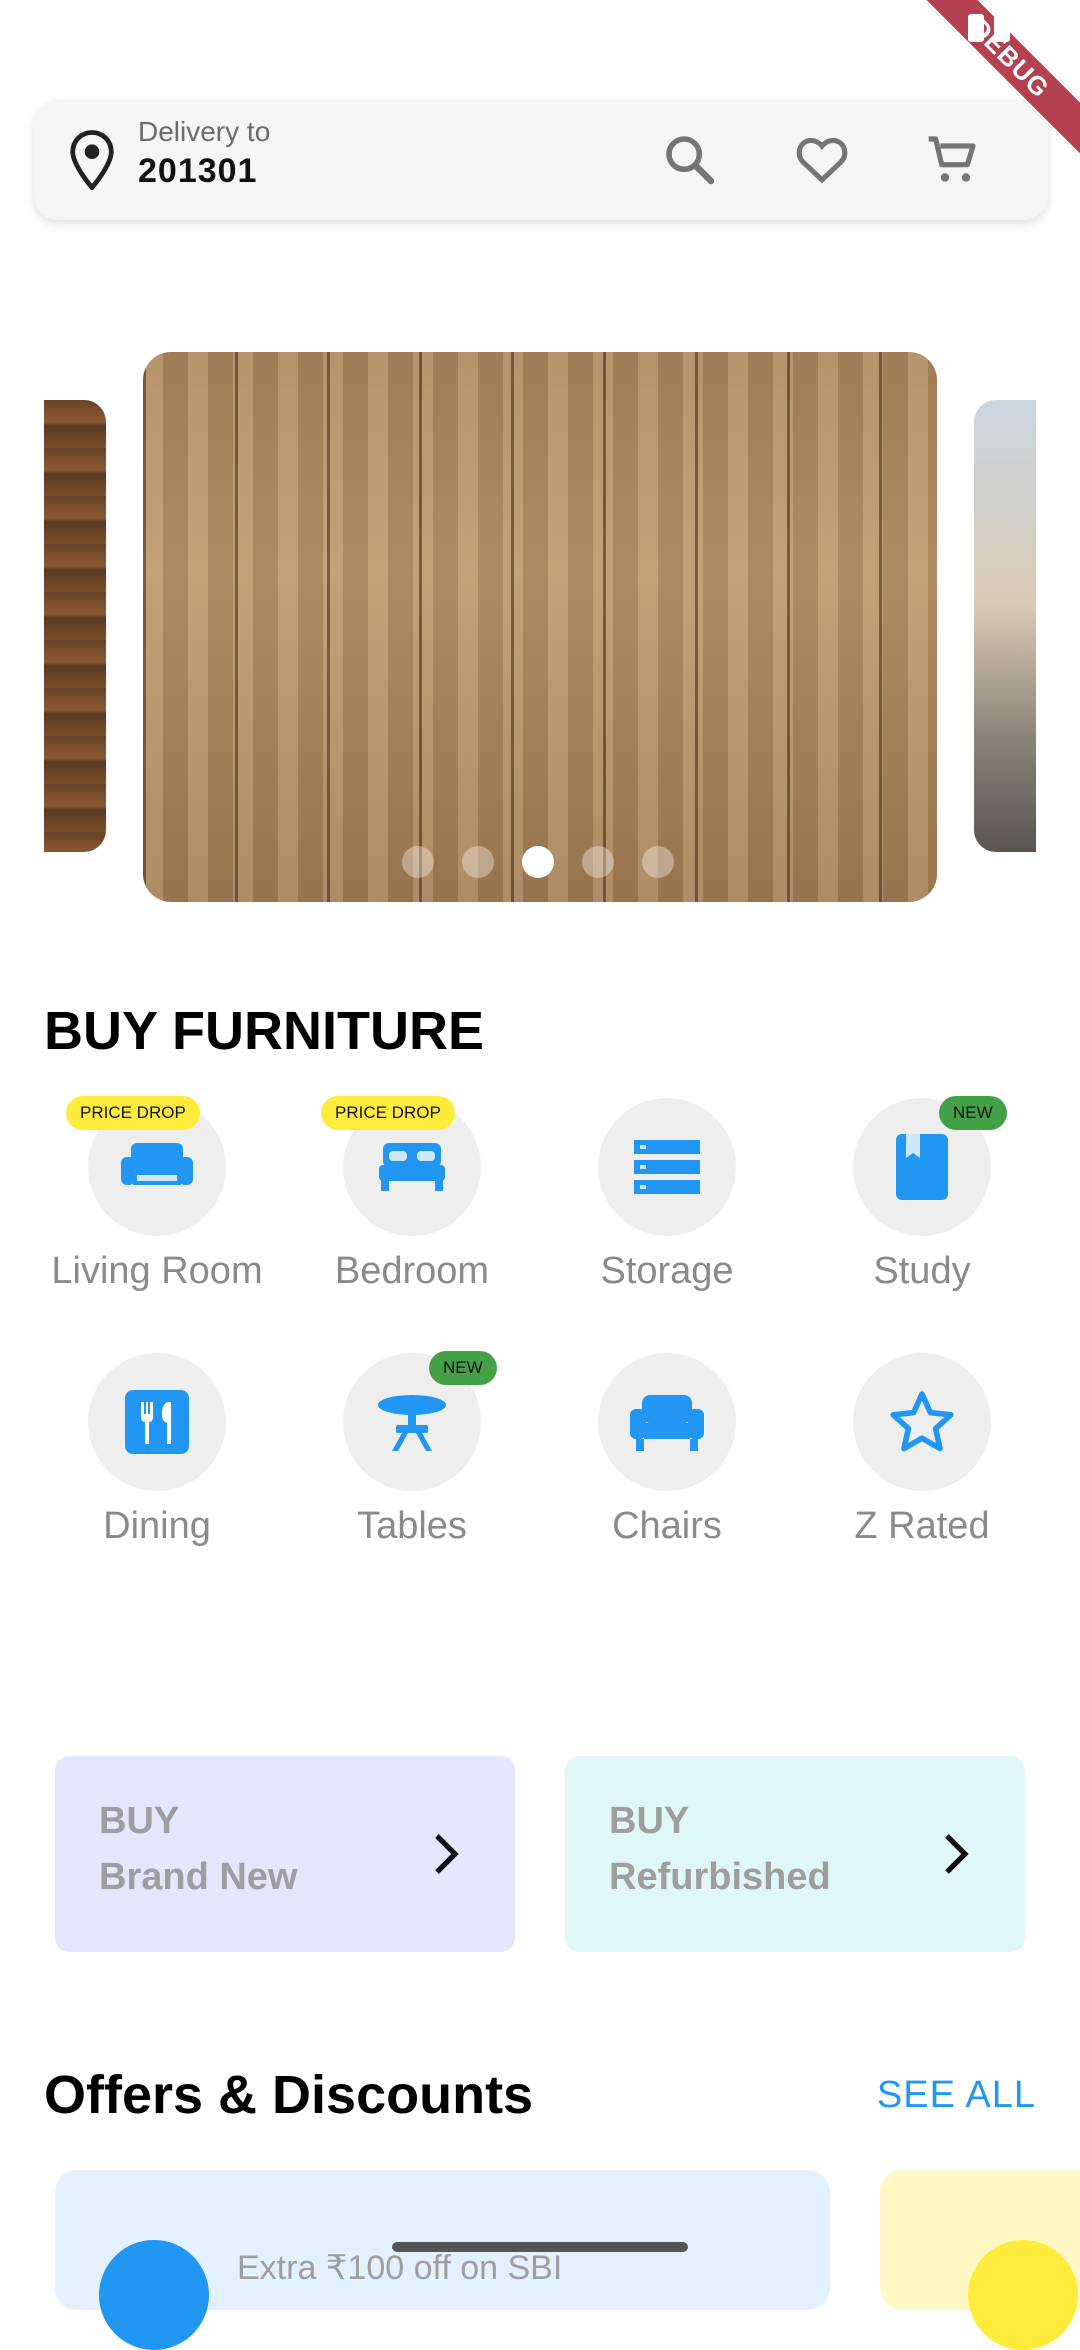 Image resolution: width=1080 pixels, height=2350 pixels. Describe the element at coordinates (667, 1526) in the screenshot. I see `category-label: Chairs` at that location.